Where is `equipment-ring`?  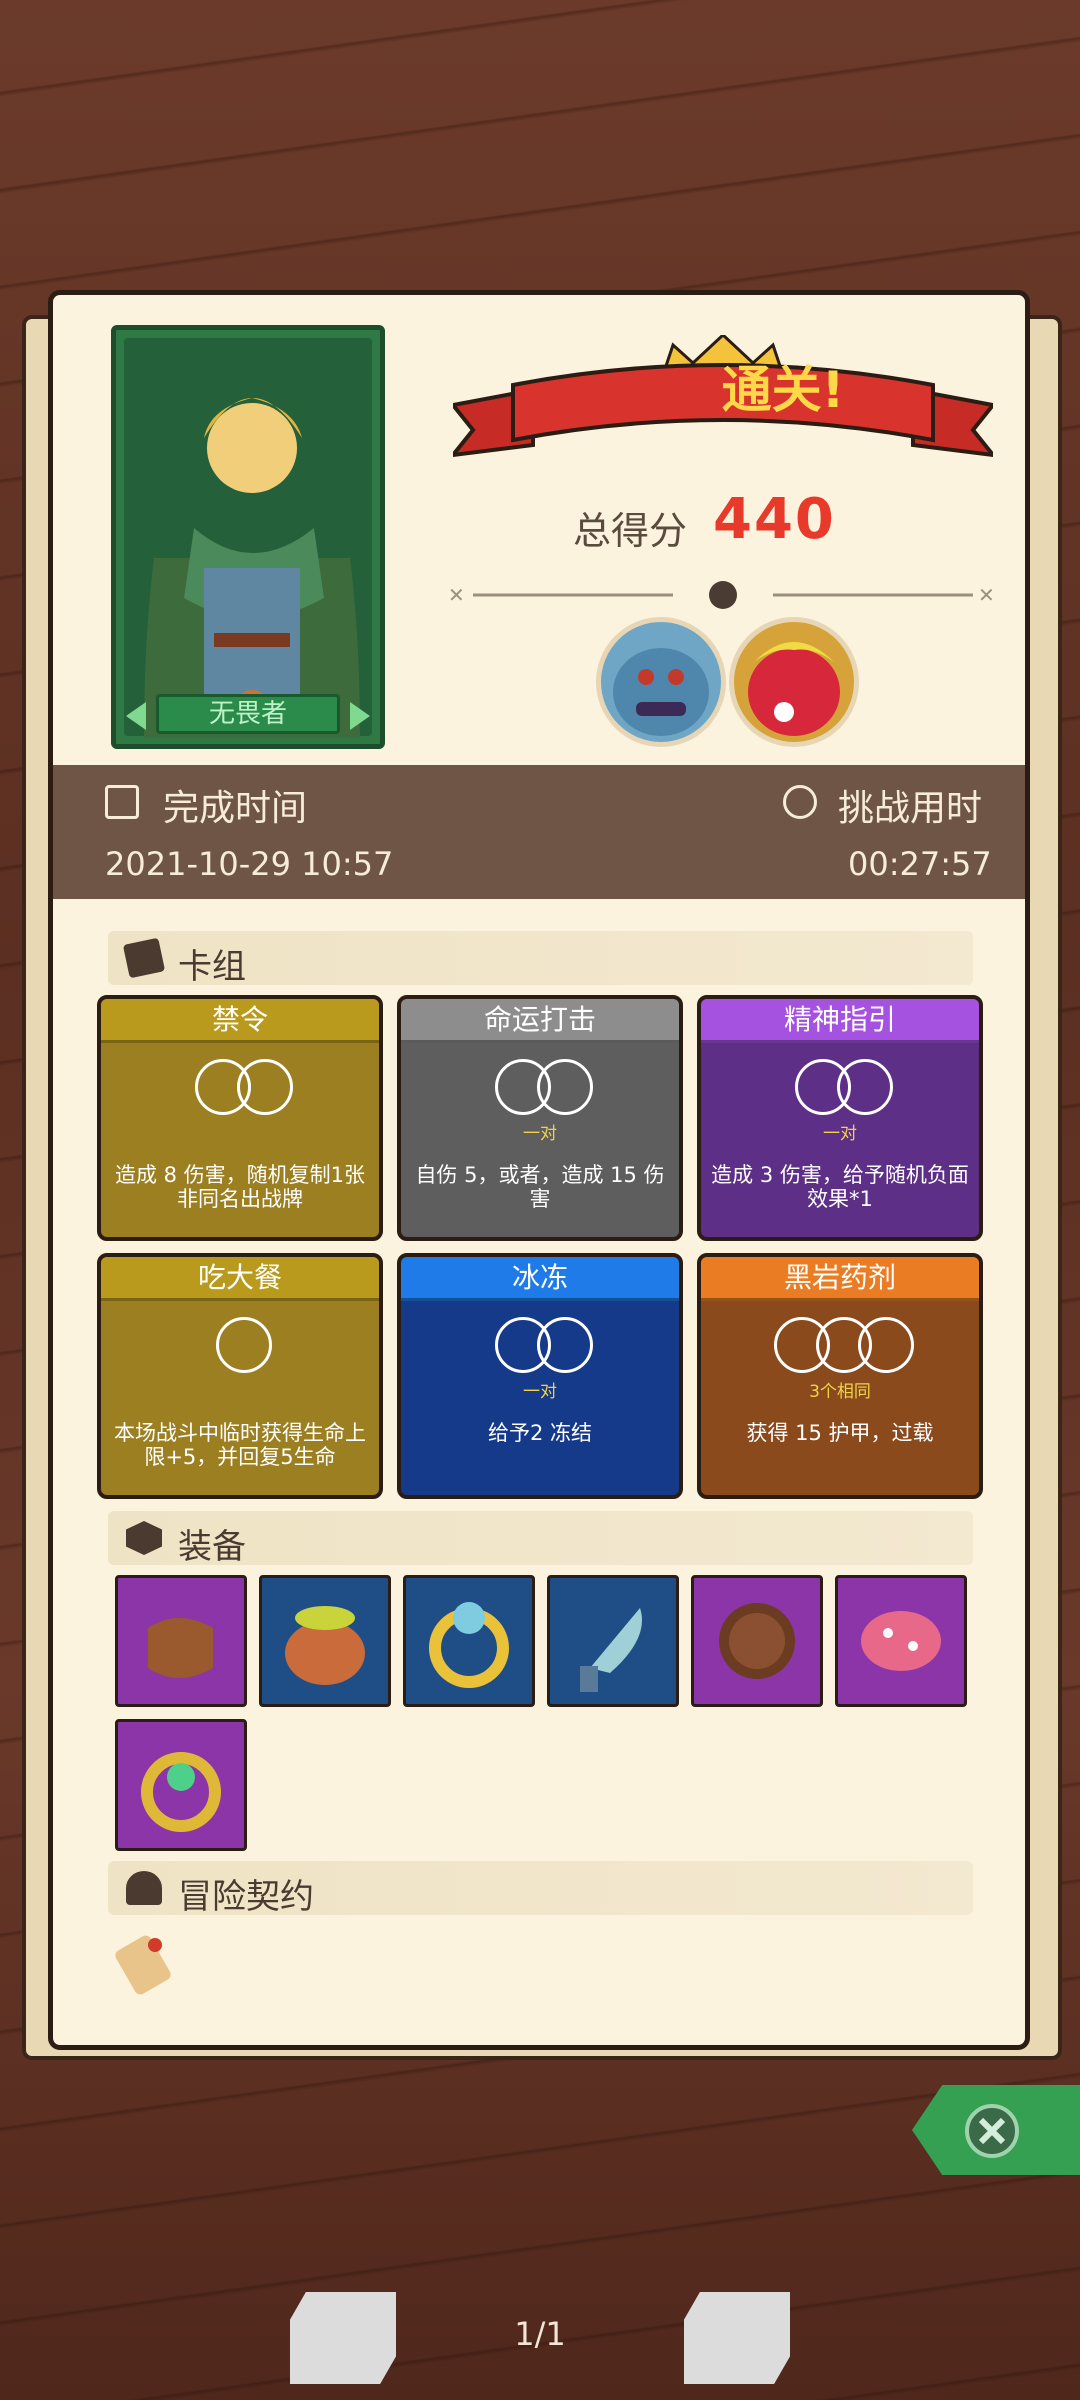
equipment-ring is located at coordinates (469, 1641).